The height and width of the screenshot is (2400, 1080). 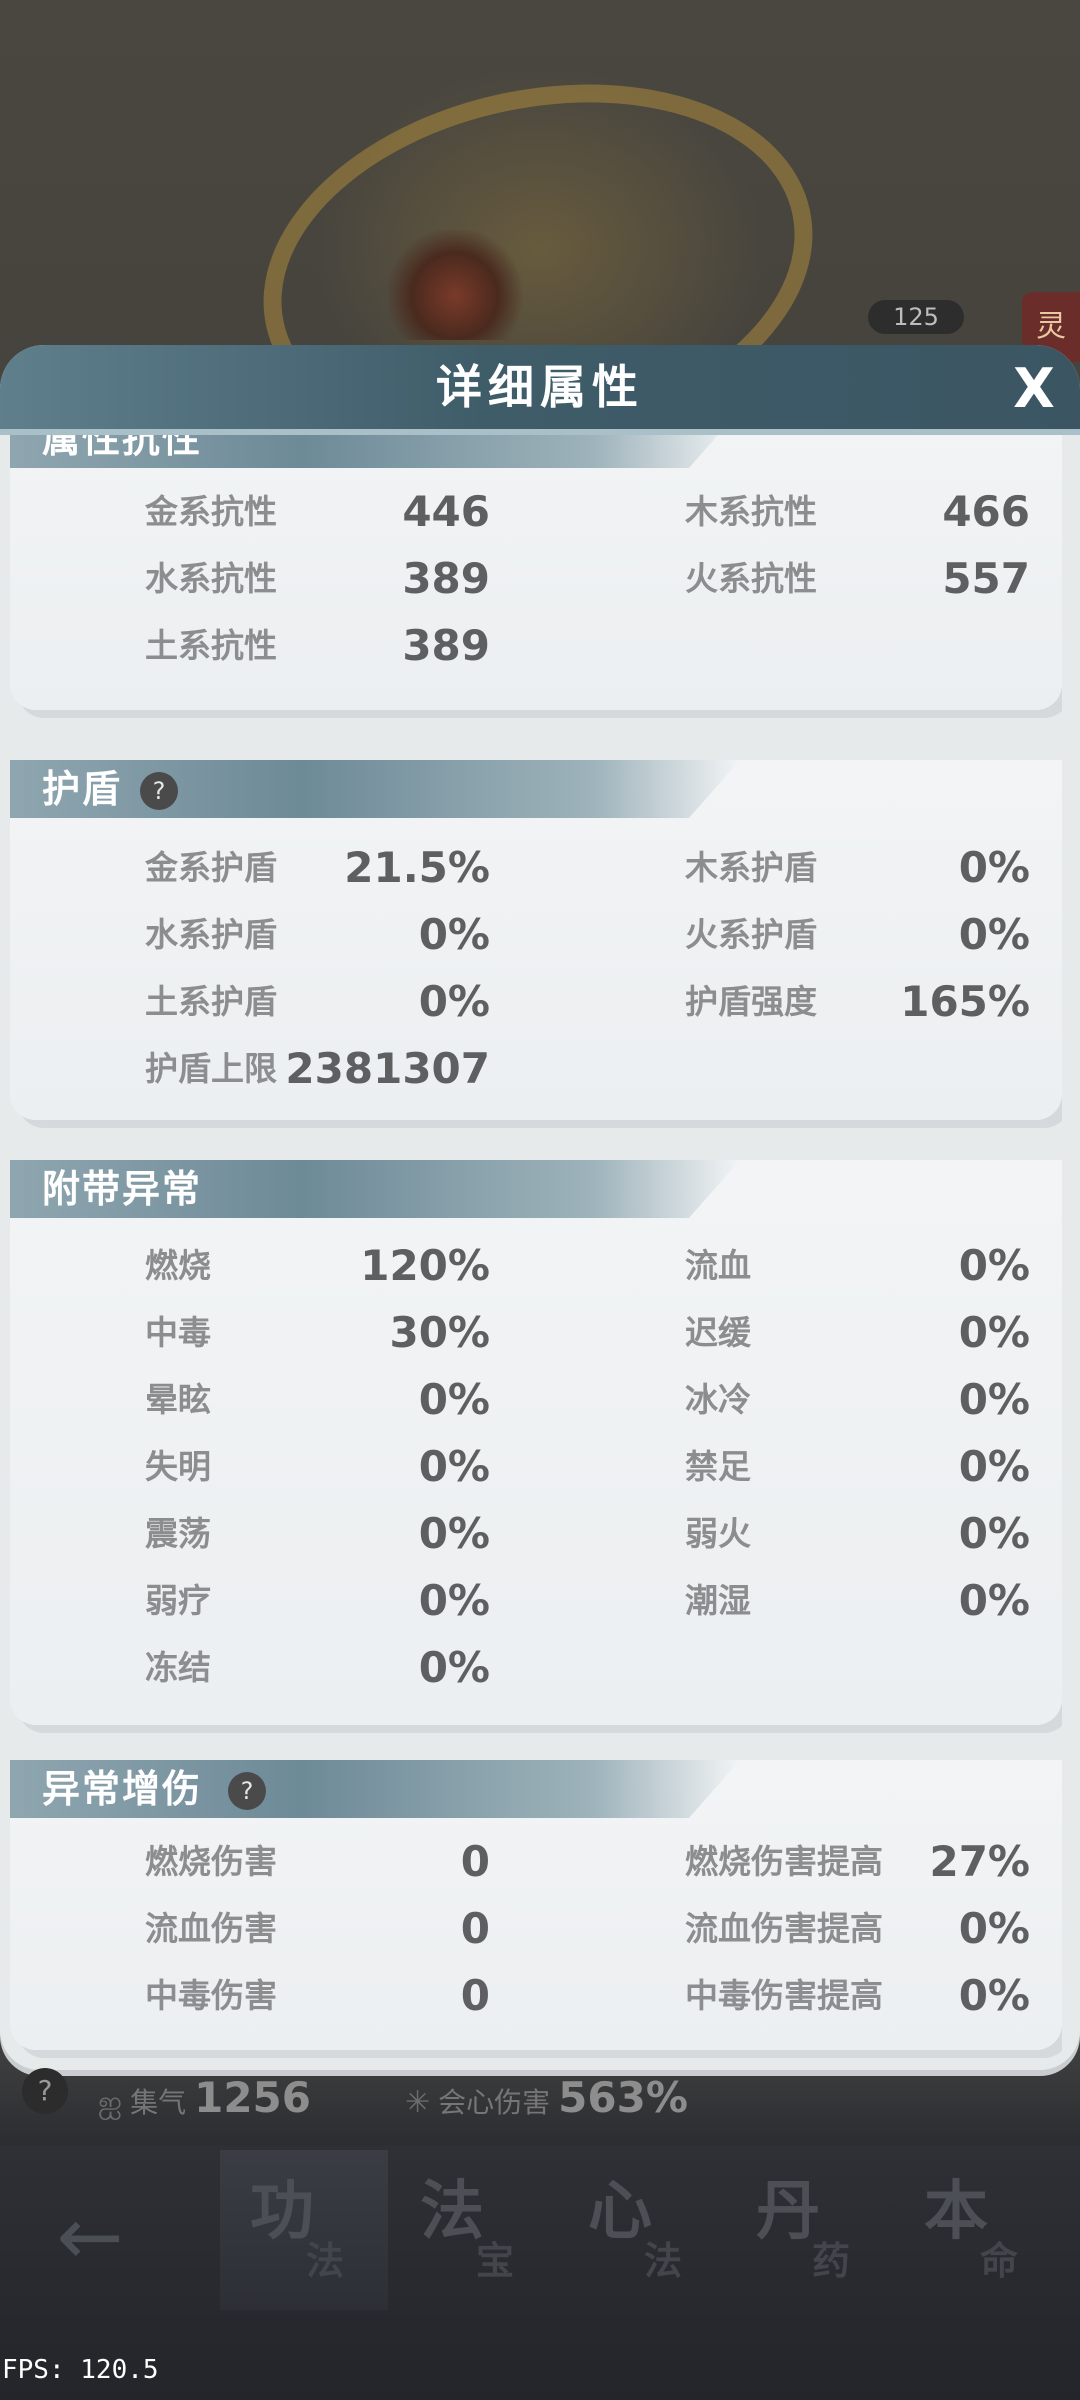 I want to click on stat-row: 燃烧伤害 0, so click(x=317, y=1862).